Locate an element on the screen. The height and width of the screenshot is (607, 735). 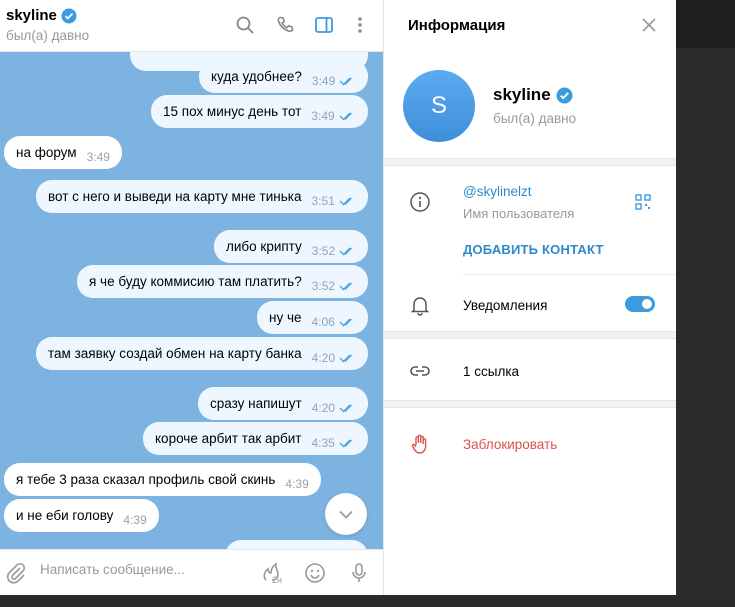
notifications-toggle is located at coordinates (640, 304).